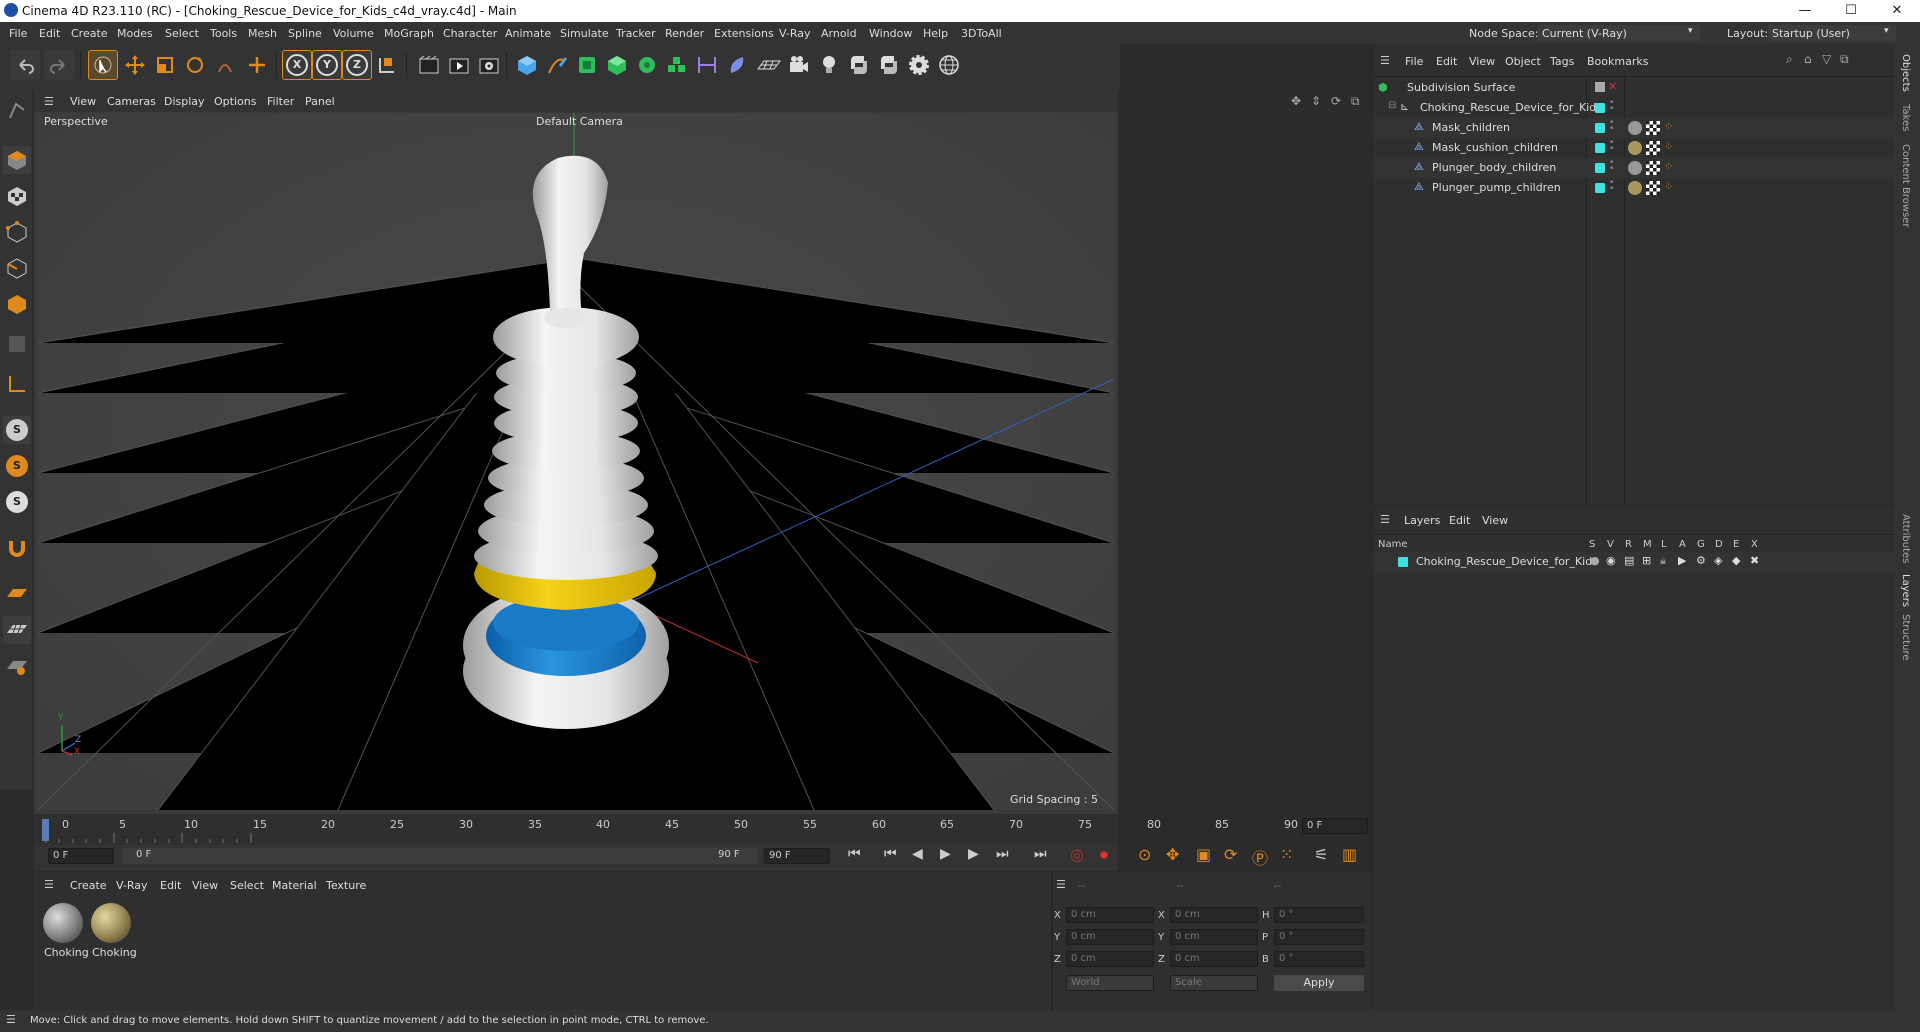 The width and height of the screenshot is (1920, 1032). What do you see at coordinates (25, 65) in the screenshot?
I see `undo-icon` at bounding box center [25, 65].